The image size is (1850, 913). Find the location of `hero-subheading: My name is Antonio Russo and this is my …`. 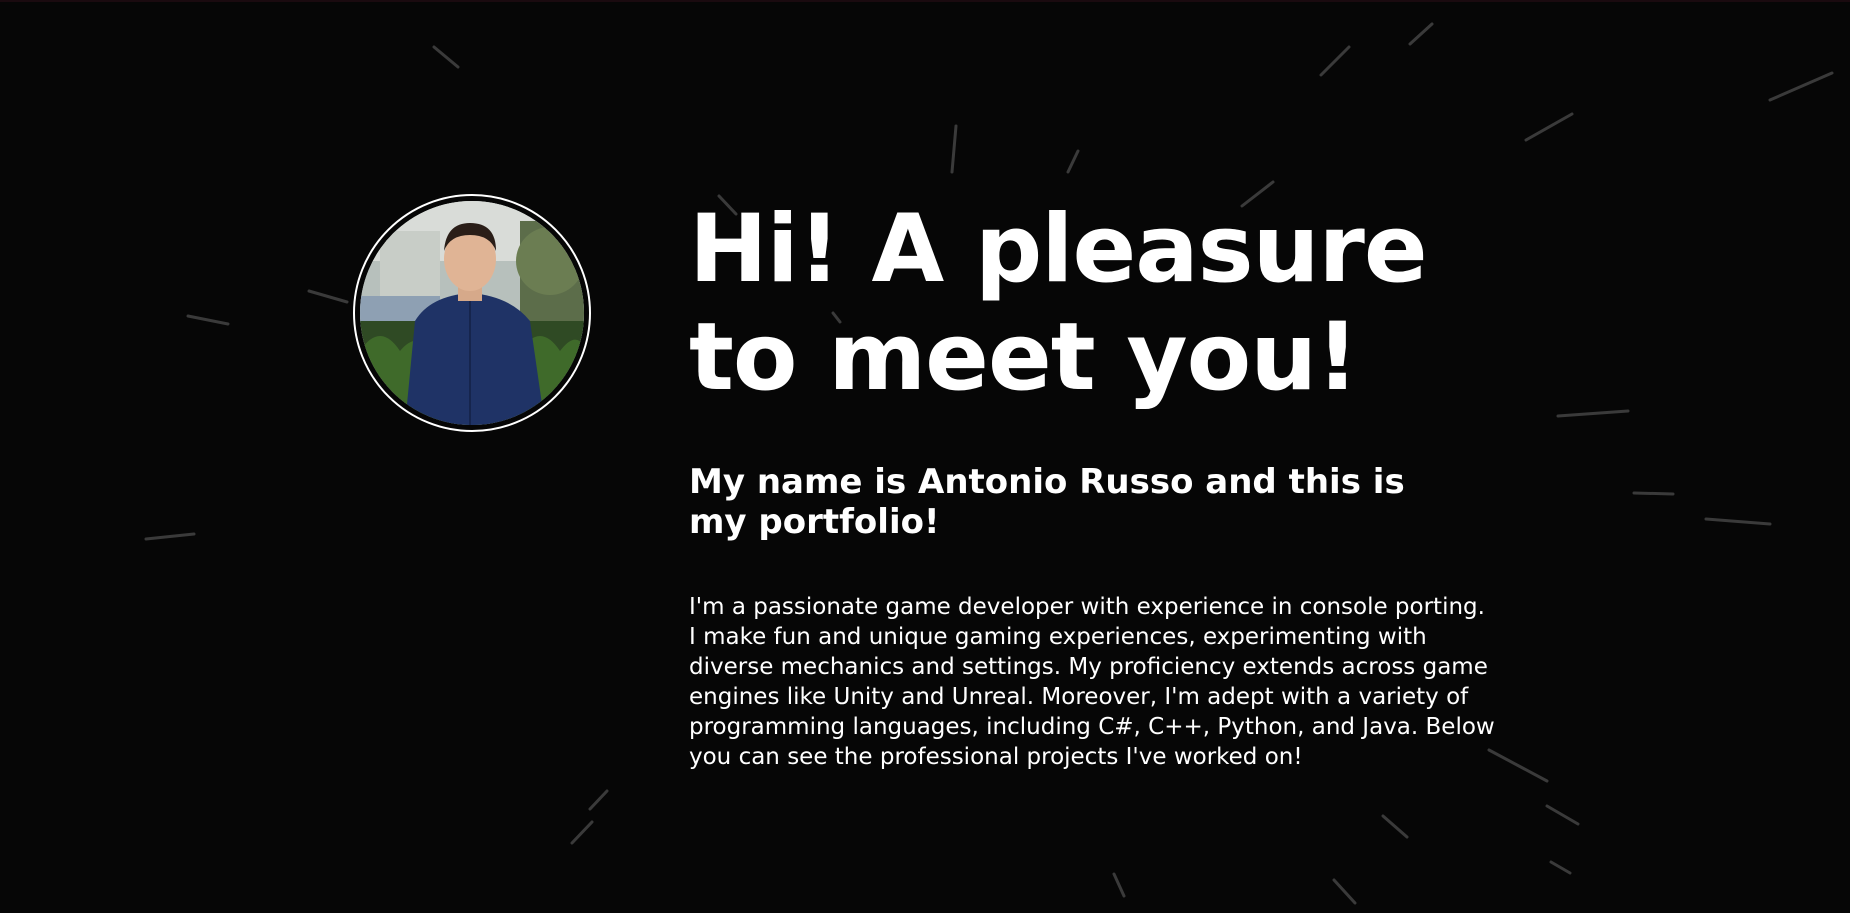

hero-subheading: My name is Antonio Russo and this is my … is located at coordinates (1047, 502).